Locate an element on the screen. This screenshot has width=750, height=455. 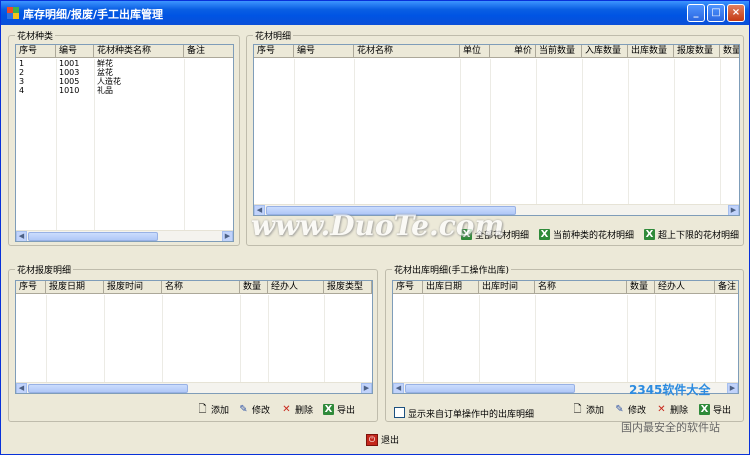
scrap-export-button: X 导出 is located at coordinates (339, 409).